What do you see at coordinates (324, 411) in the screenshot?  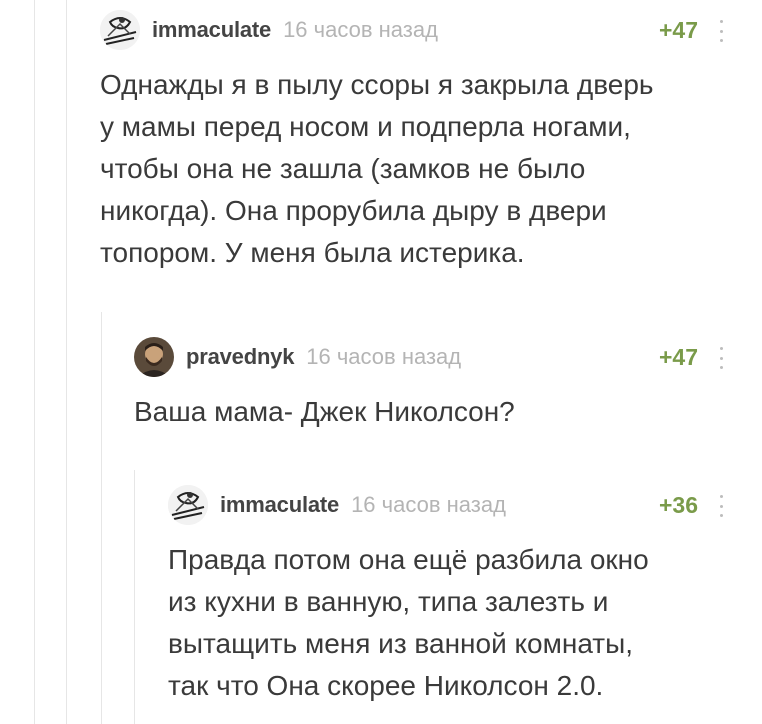 I see `comment-text: Ваша мама- Джек Николсон?` at bounding box center [324, 411].